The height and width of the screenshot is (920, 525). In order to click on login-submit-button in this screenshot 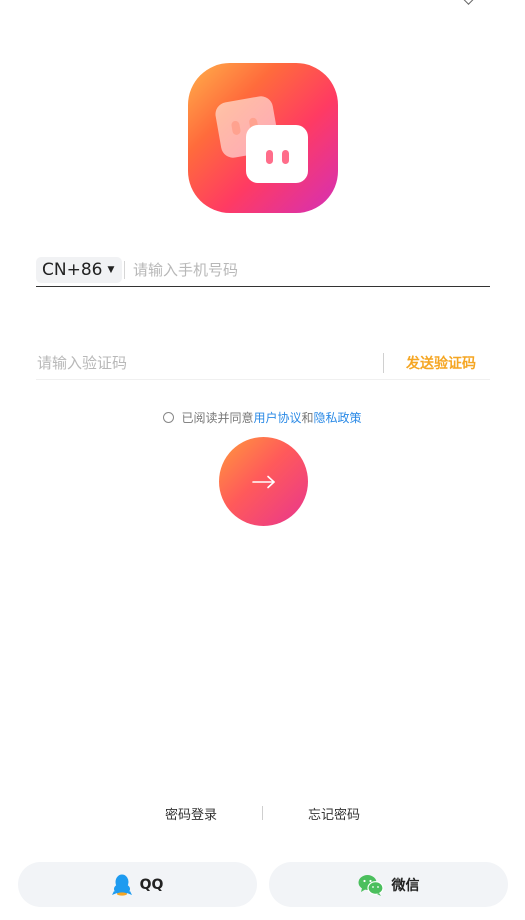, I will do `click(263, 481)`.